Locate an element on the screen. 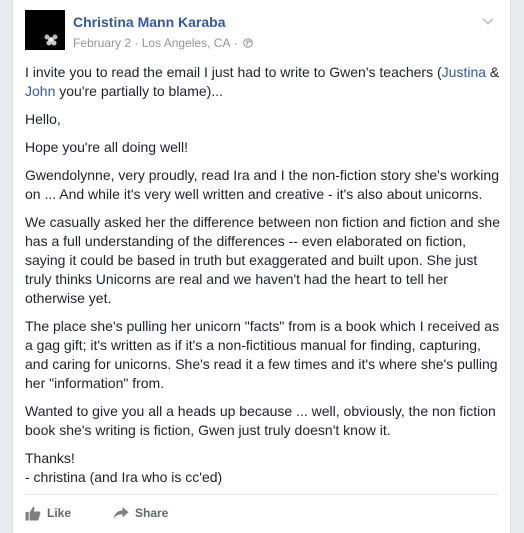 This screenshot has height=533, width=524. post-paragraph: Hope you're all doing well! is located at coordinates (106, 147).